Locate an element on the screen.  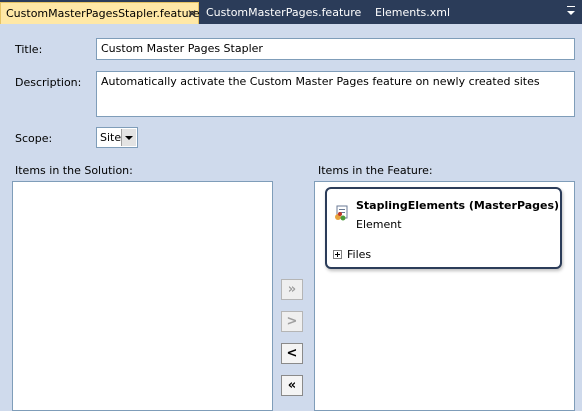
feature-items-label: Items in the Feature: is located at coordinates (375, 170).